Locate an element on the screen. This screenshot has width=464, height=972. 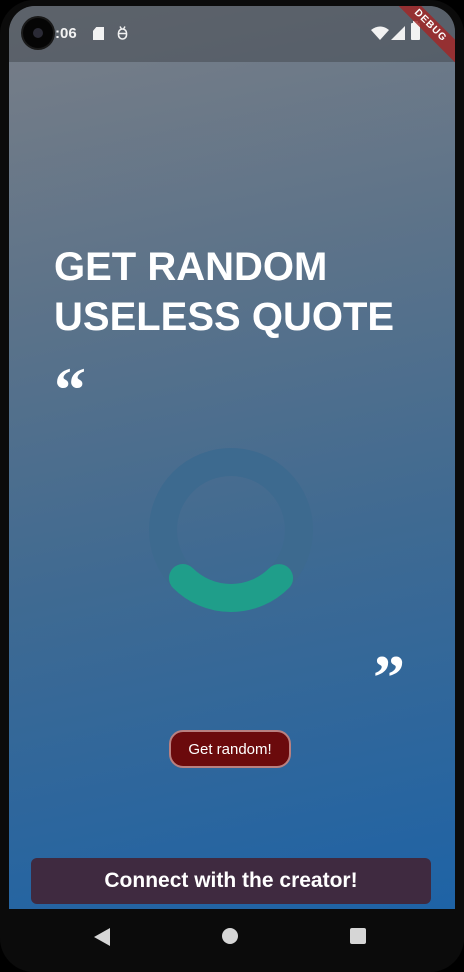
connect-with-creator-button: Connect with the creator! is located at coordinates (231, 881).